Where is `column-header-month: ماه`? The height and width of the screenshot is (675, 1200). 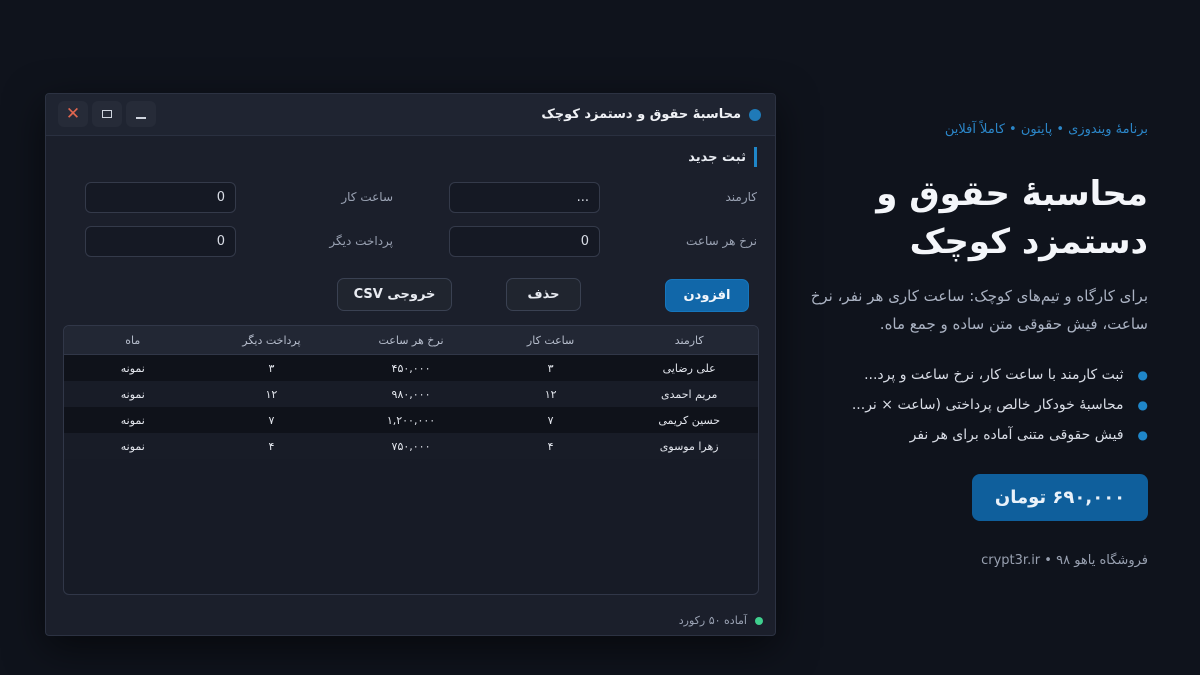 column-header-month: ماه is located at coordinates (133, 340).